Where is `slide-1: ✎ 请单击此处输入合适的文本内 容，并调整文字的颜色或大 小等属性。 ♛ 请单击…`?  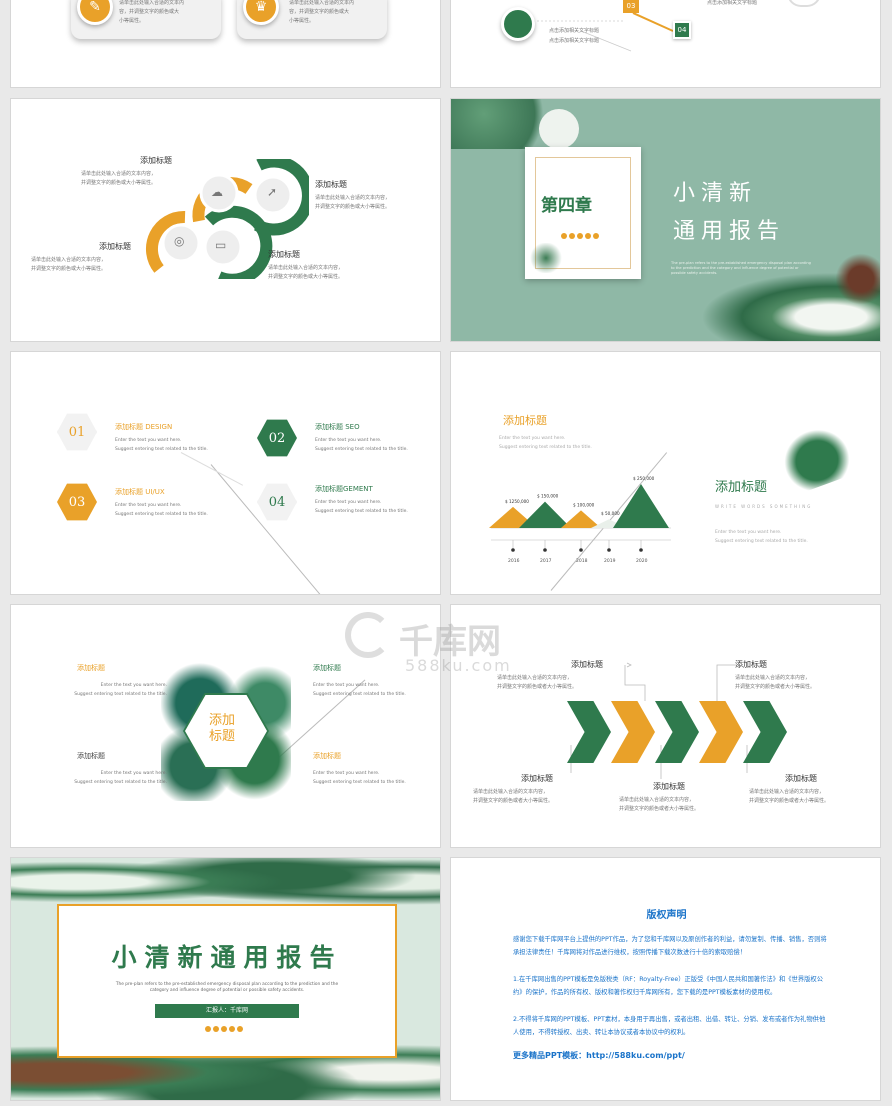 slide-1: ✎ 请单击此处输入合适的文本内 容，并调整文字的颜色或大 小等属性。 ♛ 请单击… is located at coordinates (225, 44).